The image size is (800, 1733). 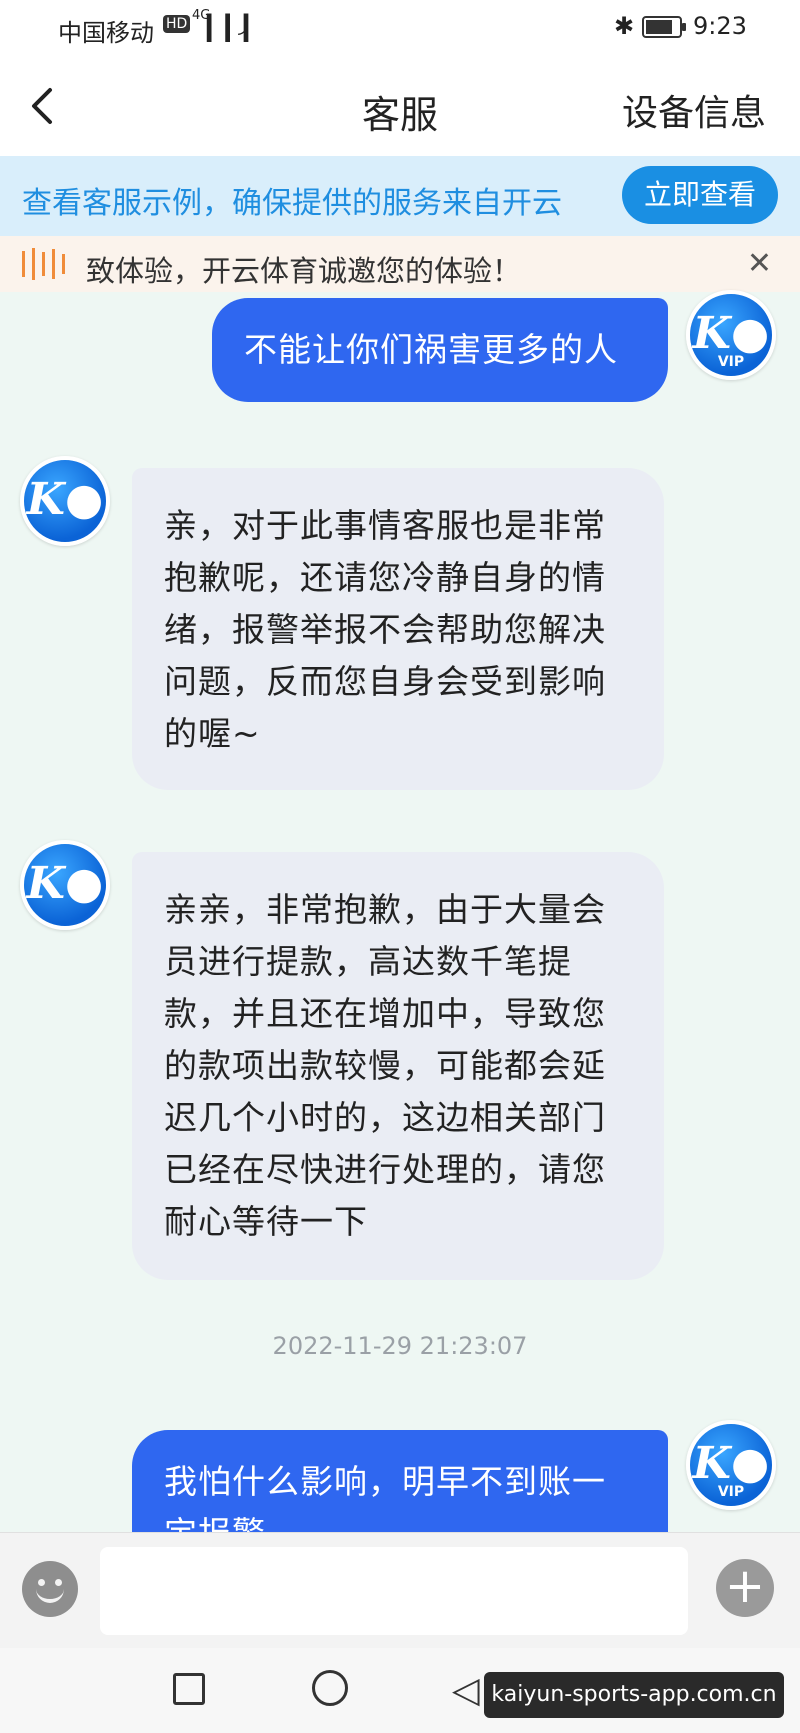 I want to click on watermark: kaiyun-sports-app.com.cn, so click(x=634, y=1695).